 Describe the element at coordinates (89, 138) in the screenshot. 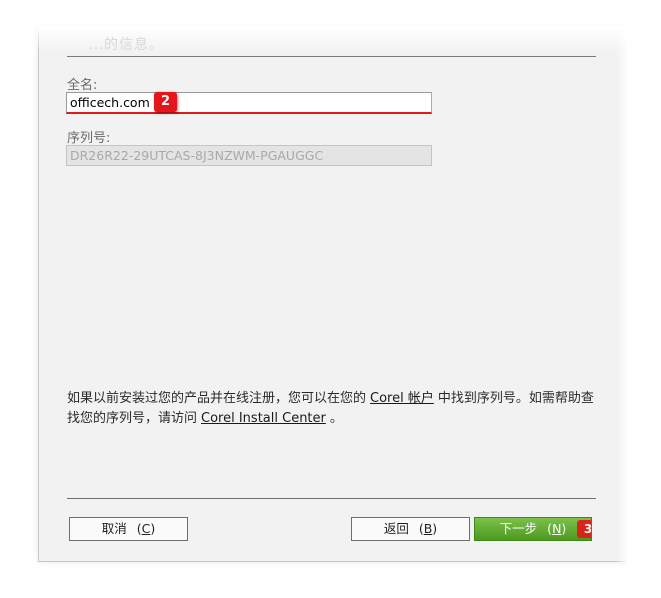

I see `serial-label: 序列号:` at that location.